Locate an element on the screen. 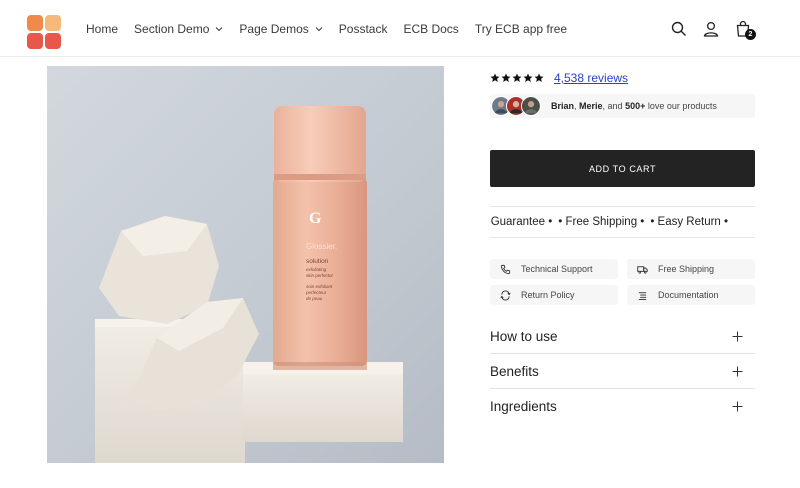 The image size is (800, 488). social-count: 500+ is located at coordinates (635, 106).